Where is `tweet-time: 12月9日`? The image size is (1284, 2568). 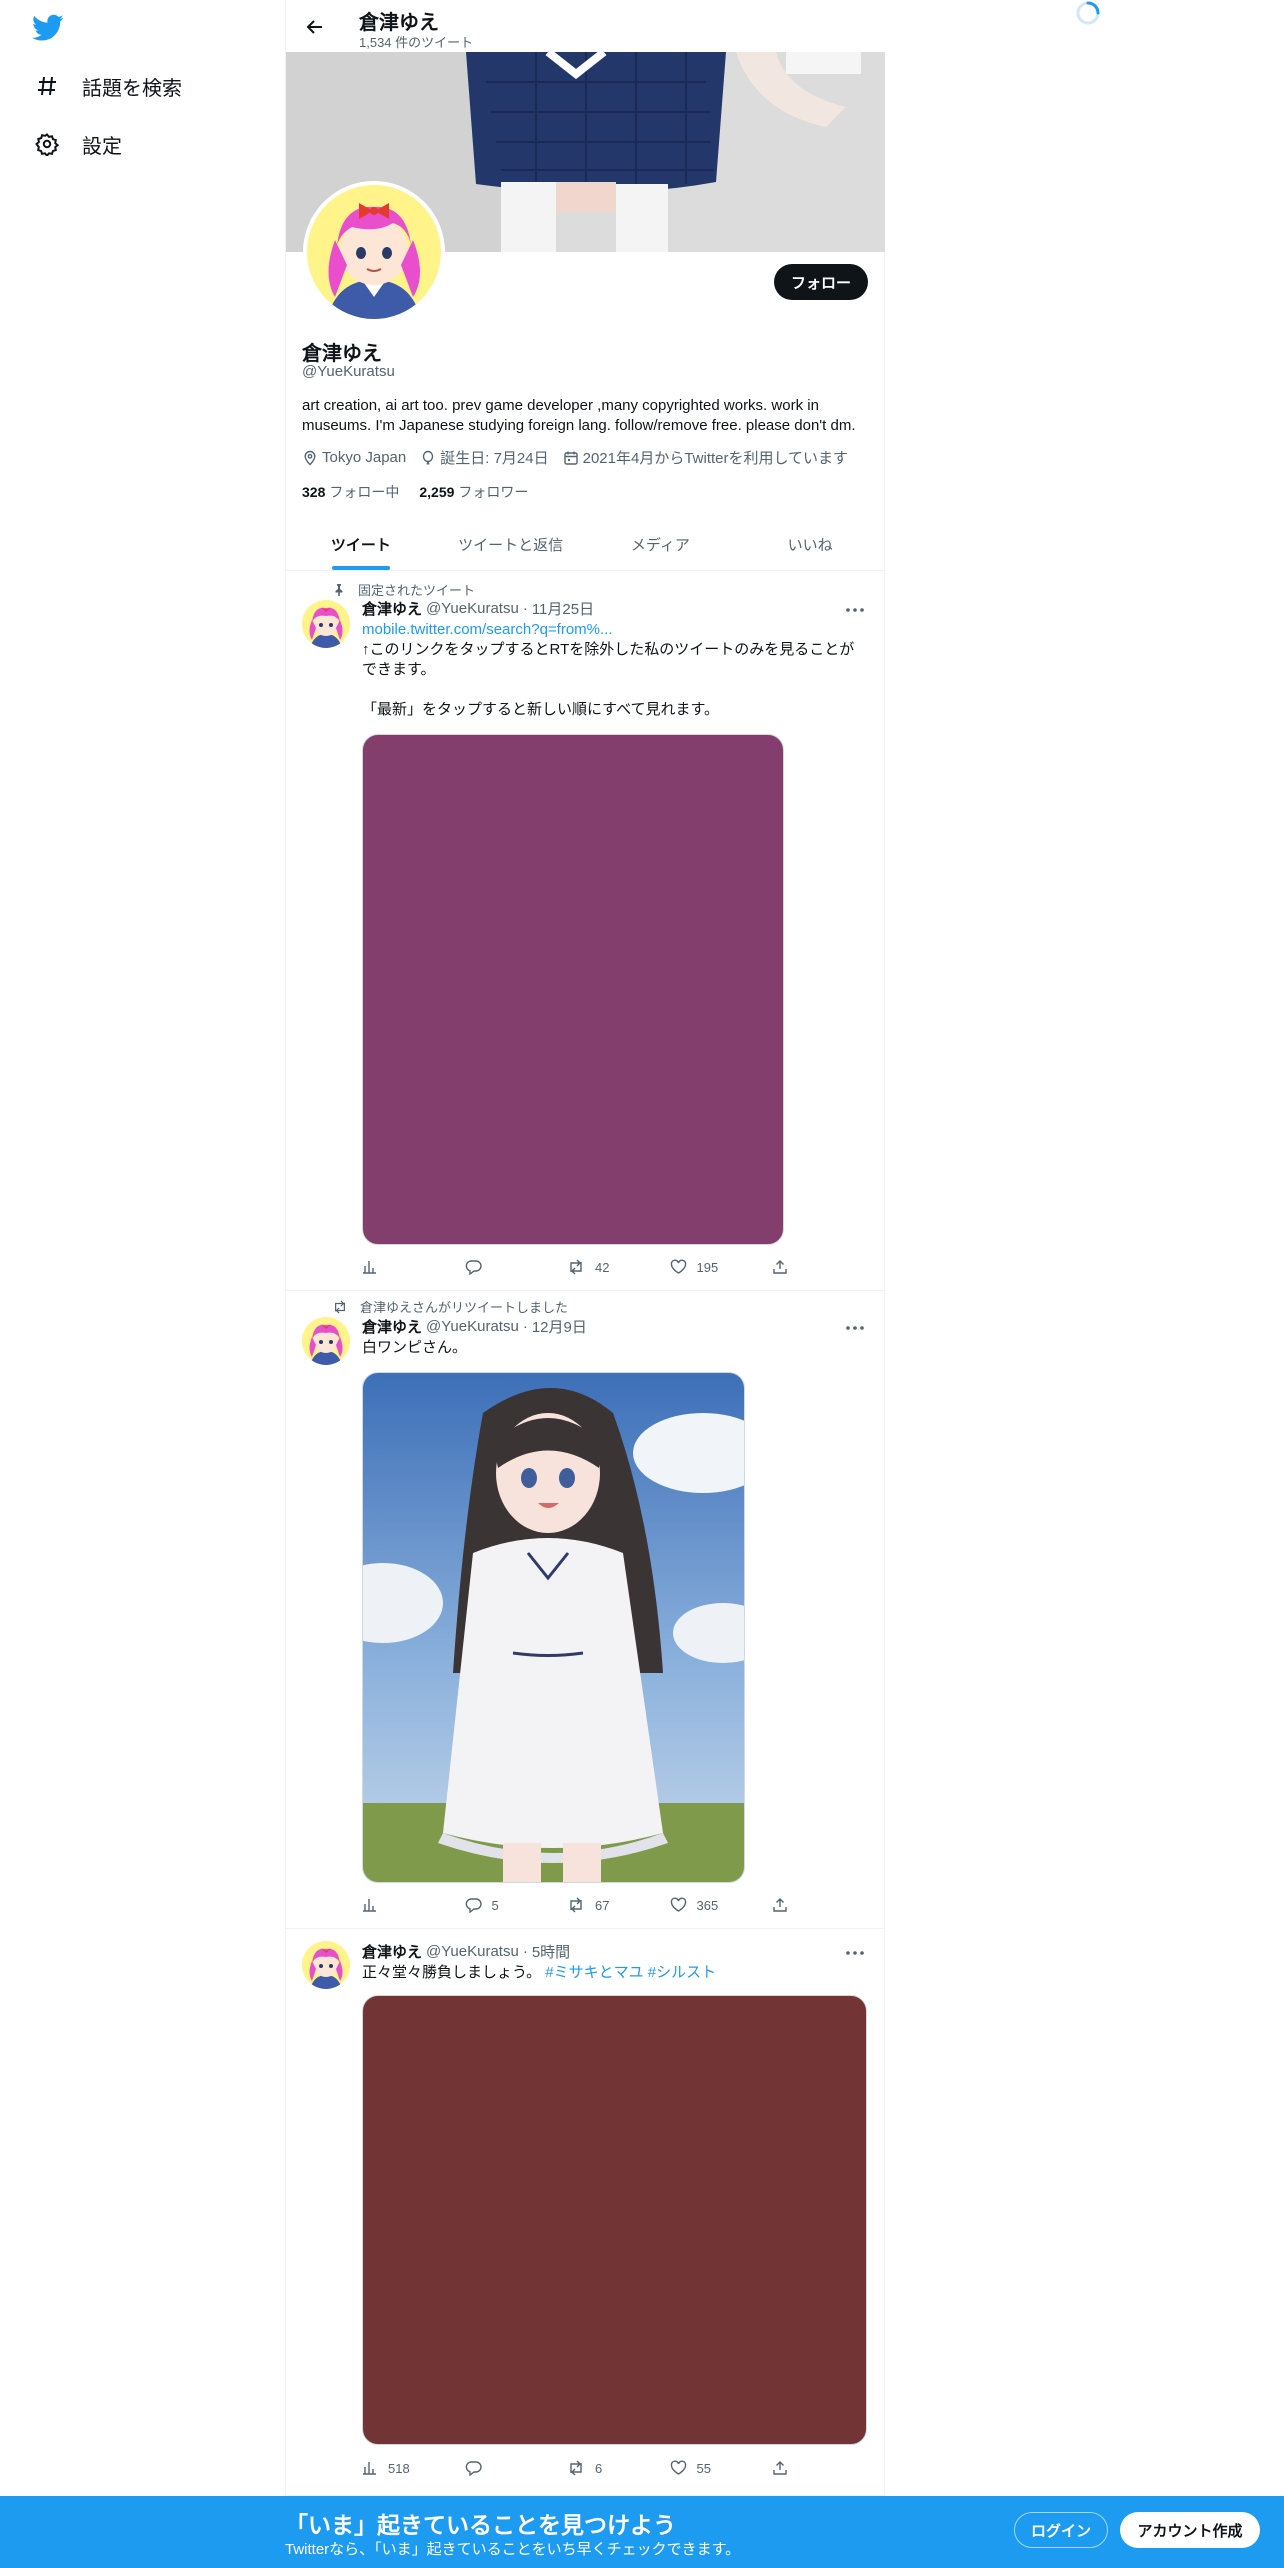 tweet-time: 12月9日 is located at coordinates (559, 1326).